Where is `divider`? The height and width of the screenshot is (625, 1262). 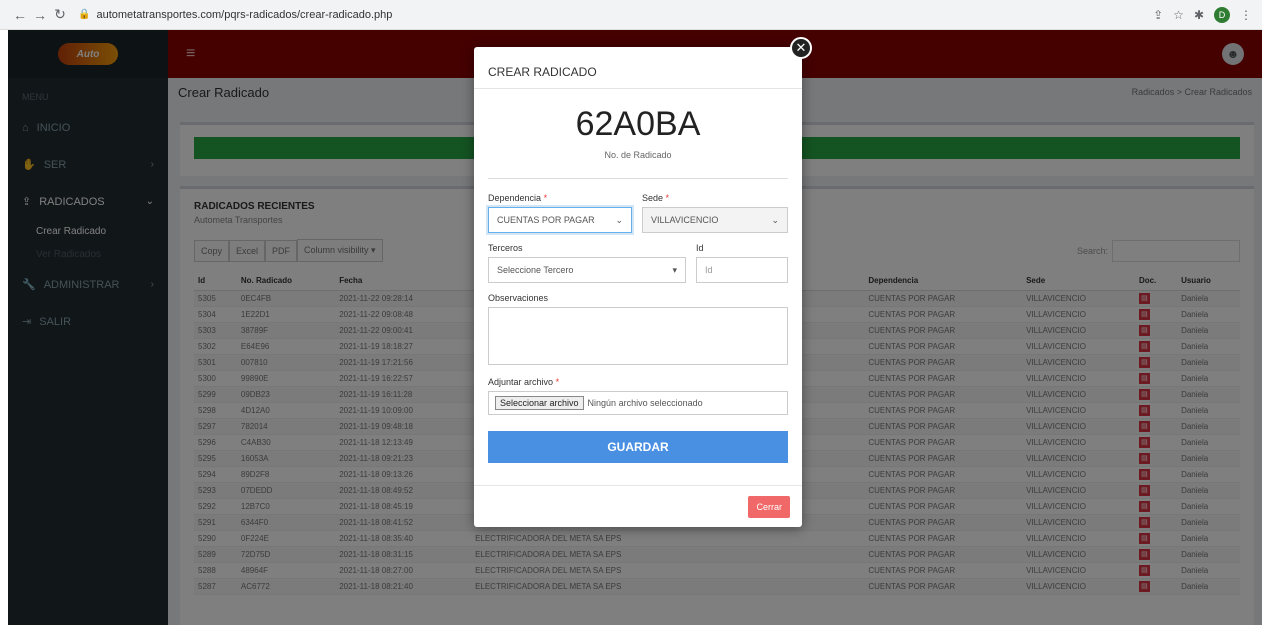 divider is located at coordinates (638, 178).